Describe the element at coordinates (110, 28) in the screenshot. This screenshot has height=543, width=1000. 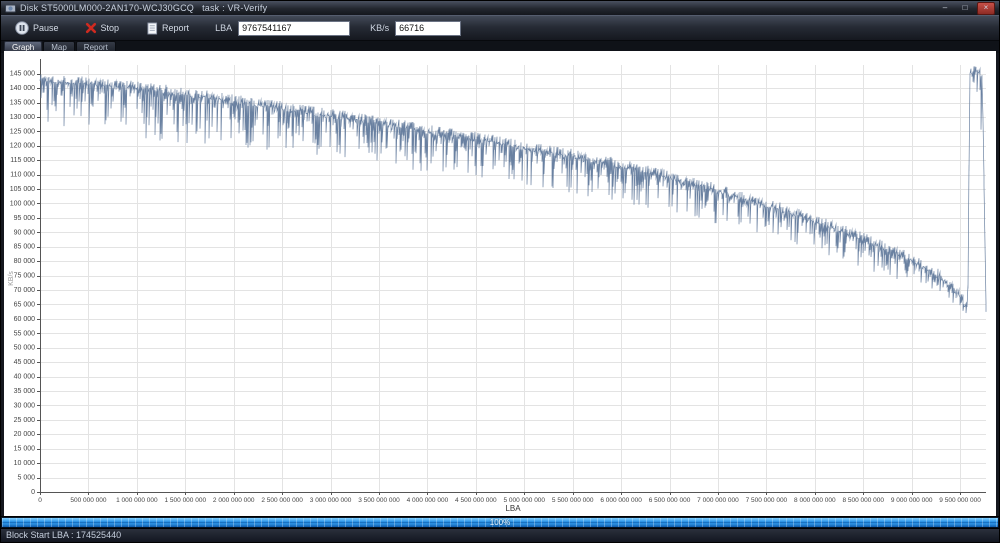
I see `stop-label: Stop` at that location.